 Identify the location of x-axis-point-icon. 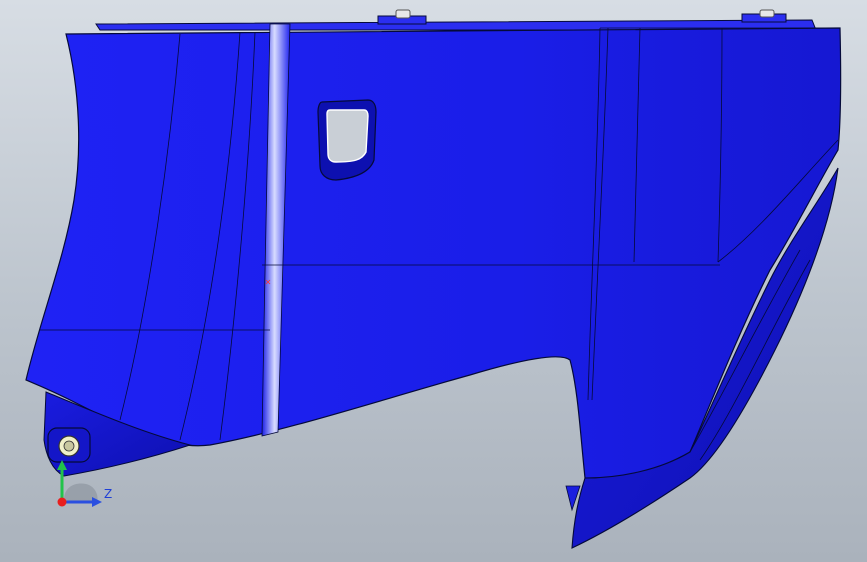
(62, 502).